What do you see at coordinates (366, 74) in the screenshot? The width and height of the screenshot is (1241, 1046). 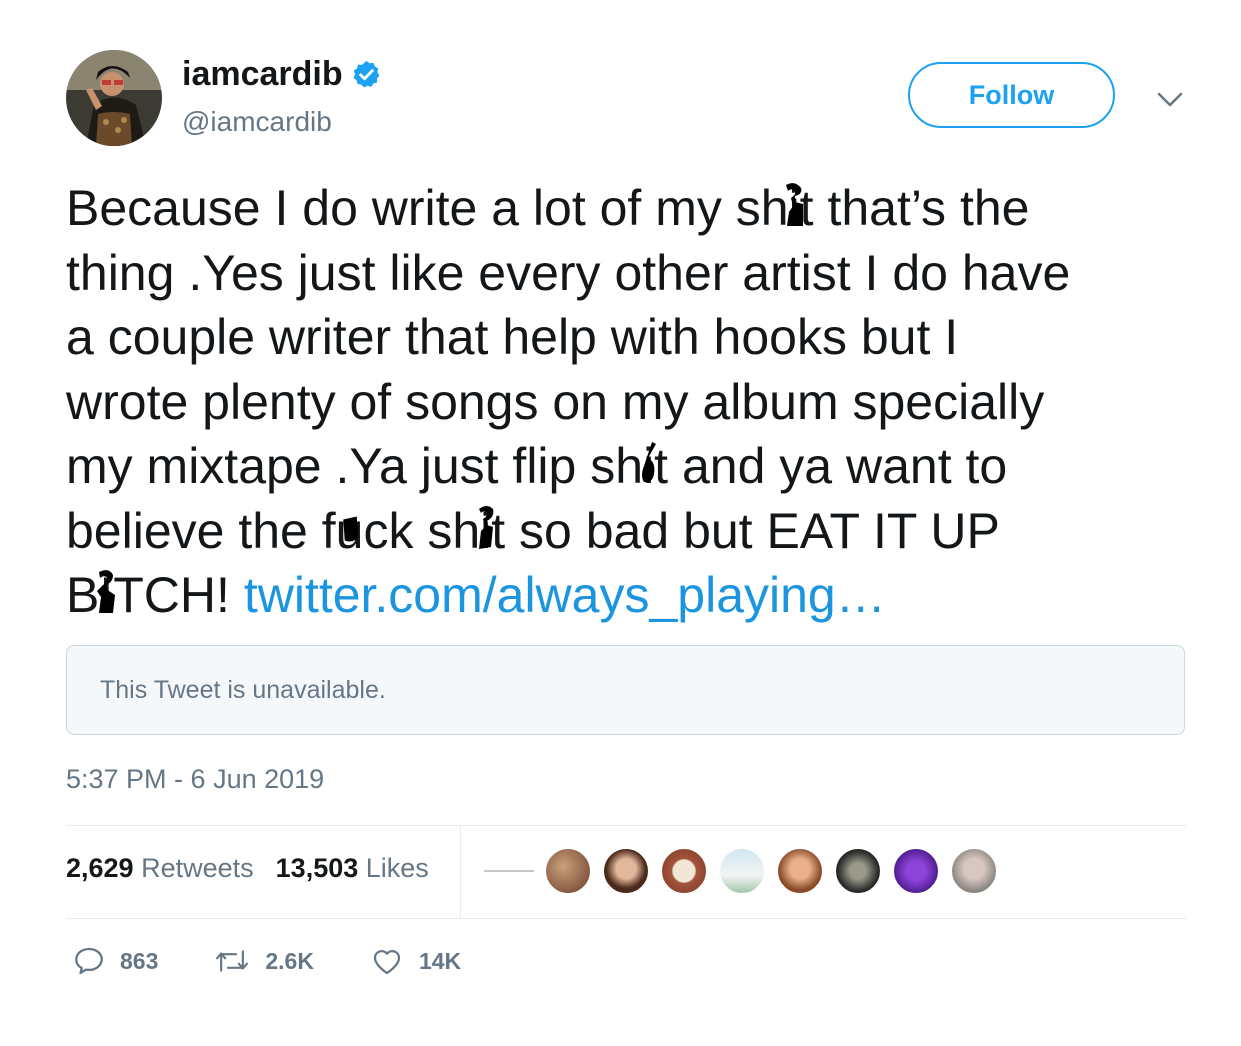 I see `verified-badge-icon` at bounding box center [366, 74].